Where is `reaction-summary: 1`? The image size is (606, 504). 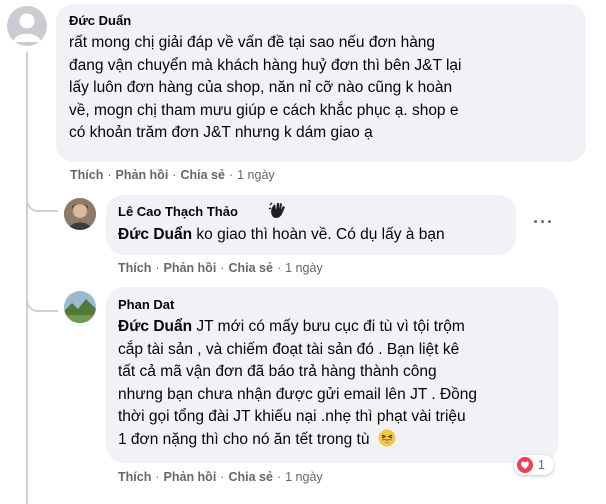 reaction-summary: 1 is located at coordinates (534, 465).